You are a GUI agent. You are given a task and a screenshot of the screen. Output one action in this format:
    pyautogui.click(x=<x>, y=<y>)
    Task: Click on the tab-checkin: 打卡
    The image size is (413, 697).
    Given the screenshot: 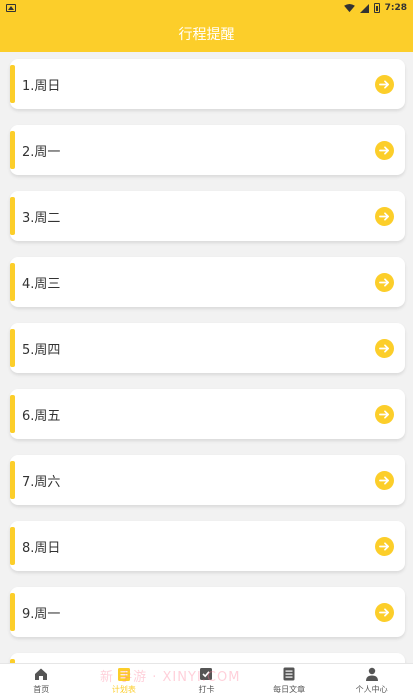 What is the action you would take?
    pyautogui.click(x=206, y=680)
    